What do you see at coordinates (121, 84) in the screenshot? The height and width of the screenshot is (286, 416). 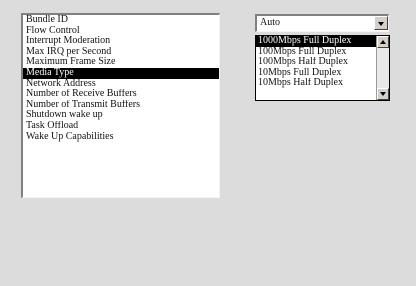 I see `property-item-network-address: Network Address` at bounding box center [121, 84].